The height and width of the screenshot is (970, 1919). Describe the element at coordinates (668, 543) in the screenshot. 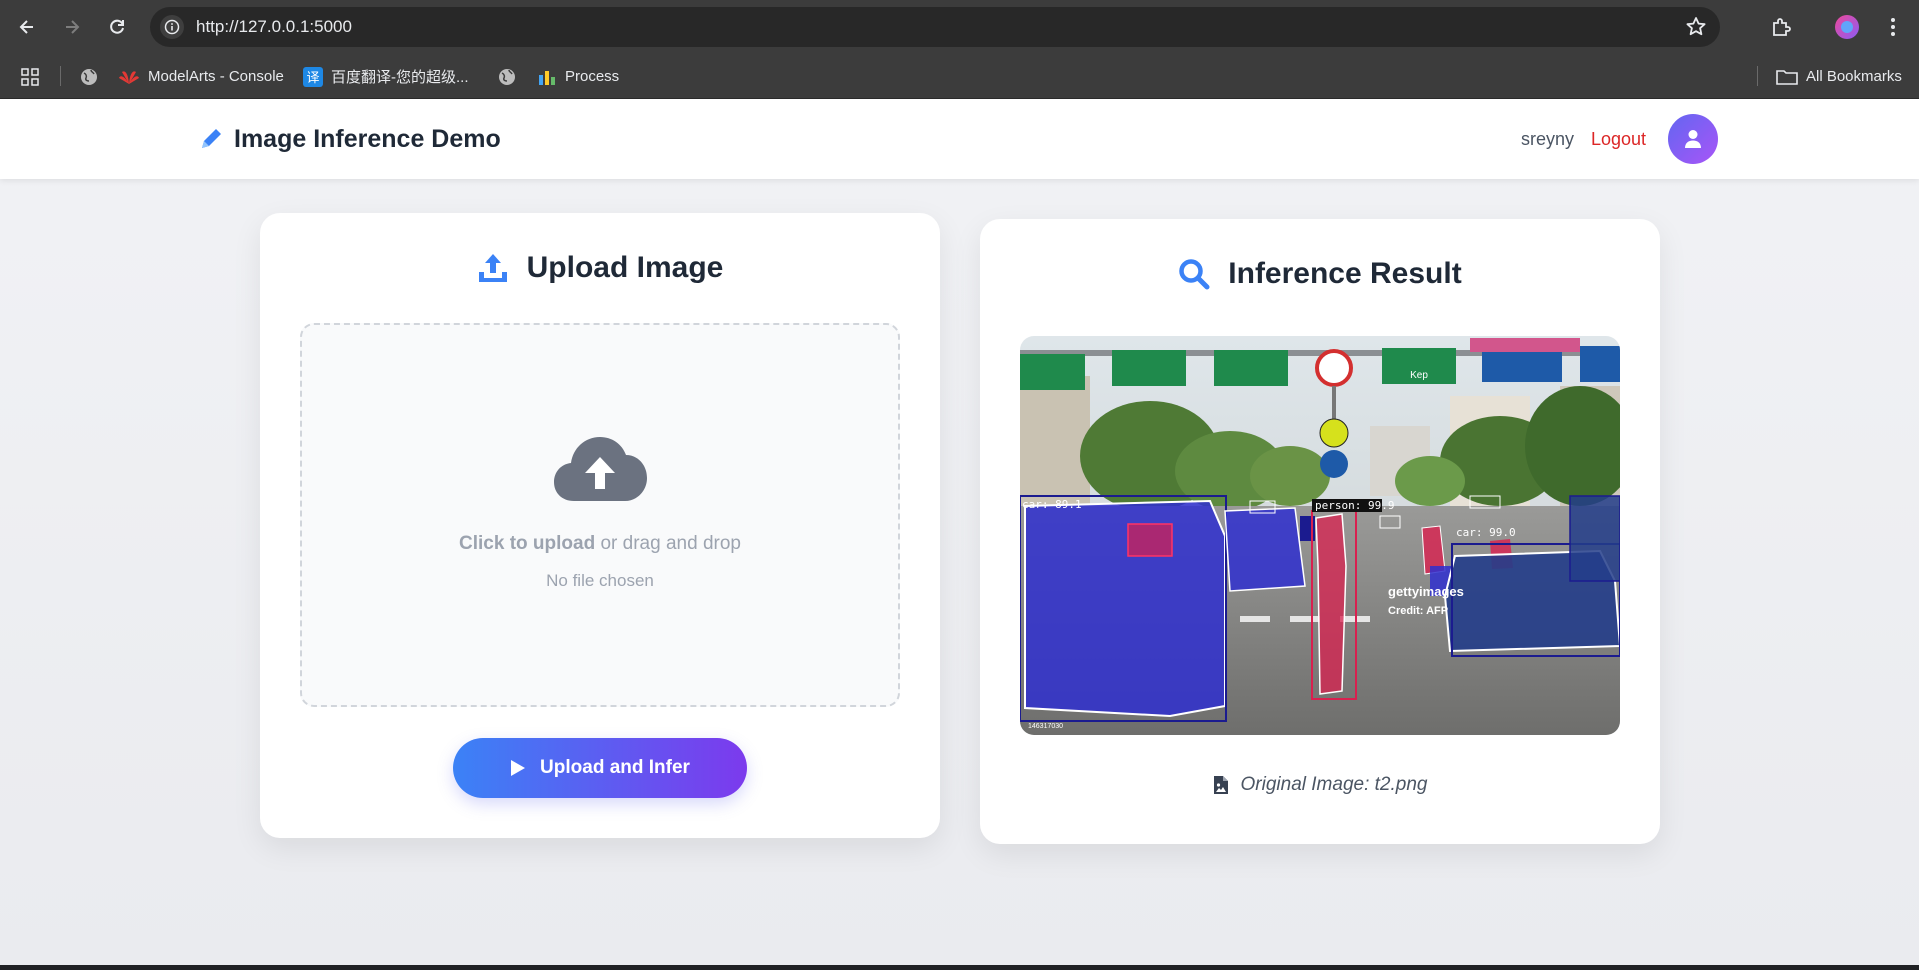

I see `drag-drop-text: or drag and drop` at that location.